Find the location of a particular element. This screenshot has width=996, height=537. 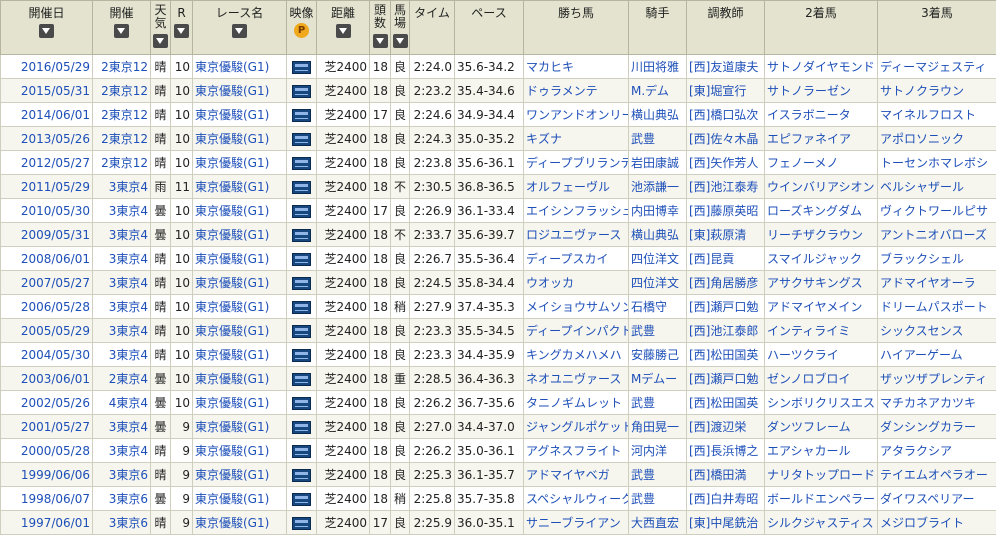

date-link: 2005/05/29 is located at coordinates (55, 331).